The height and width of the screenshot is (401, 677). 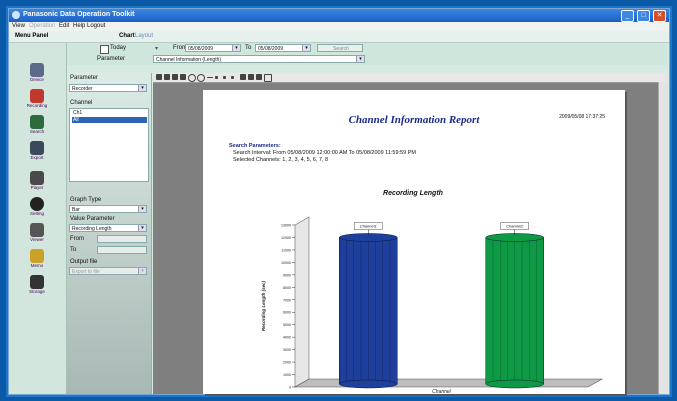 What do you see at coordinates (201, 78) in the screenshot?
I see `zoom-out-icon` at bounding box center [201, 78].